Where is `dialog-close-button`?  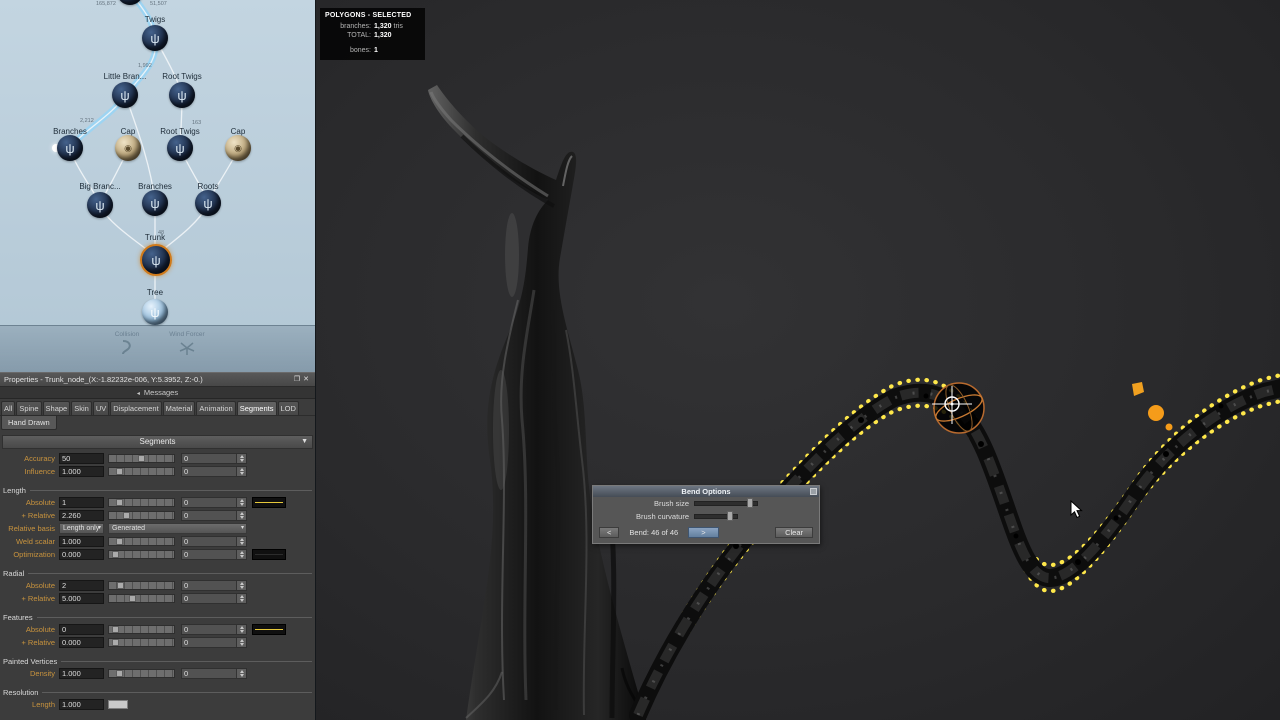
dialog-close-button is located at coordinates (813, 491).